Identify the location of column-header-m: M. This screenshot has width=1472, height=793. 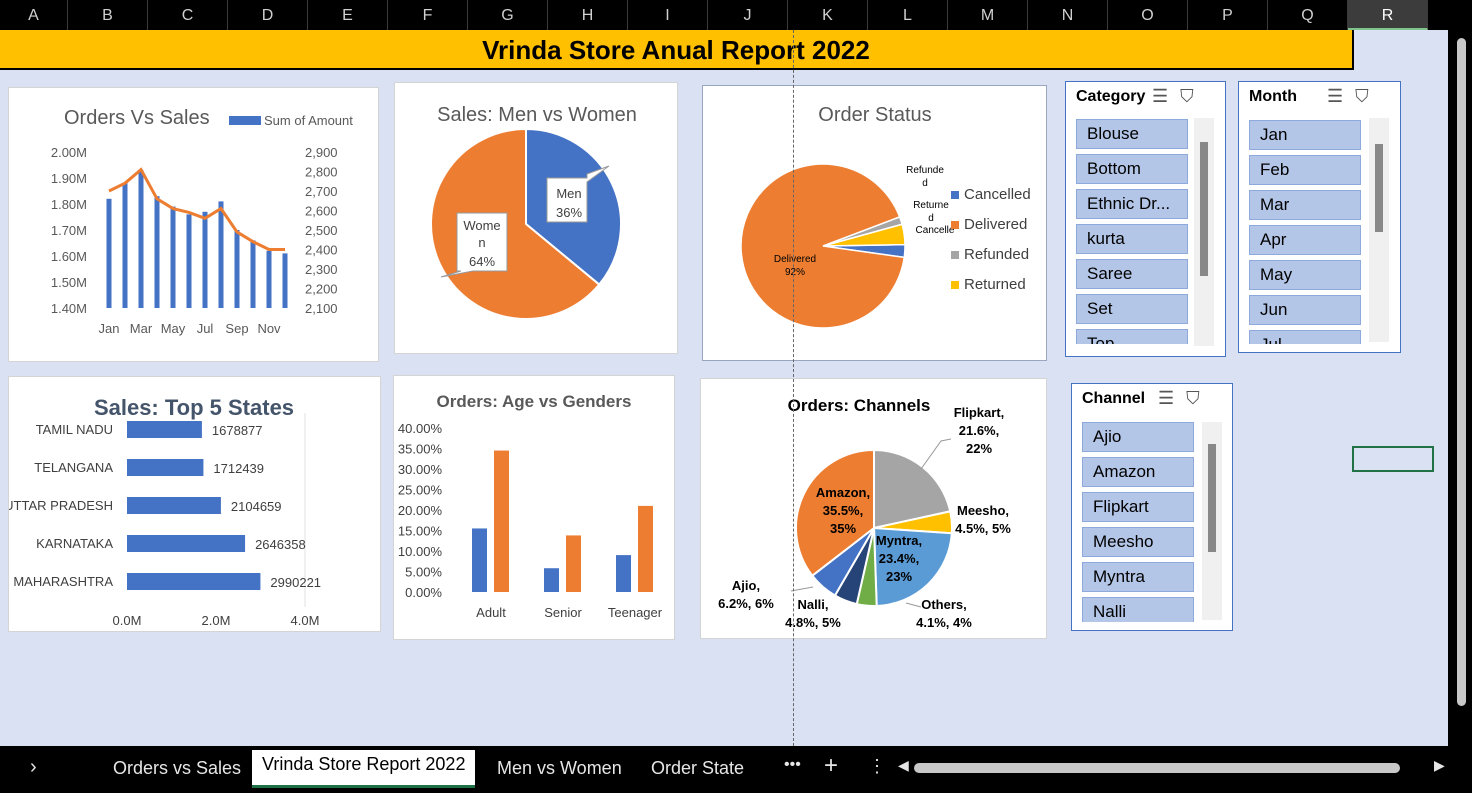
(988, 15).